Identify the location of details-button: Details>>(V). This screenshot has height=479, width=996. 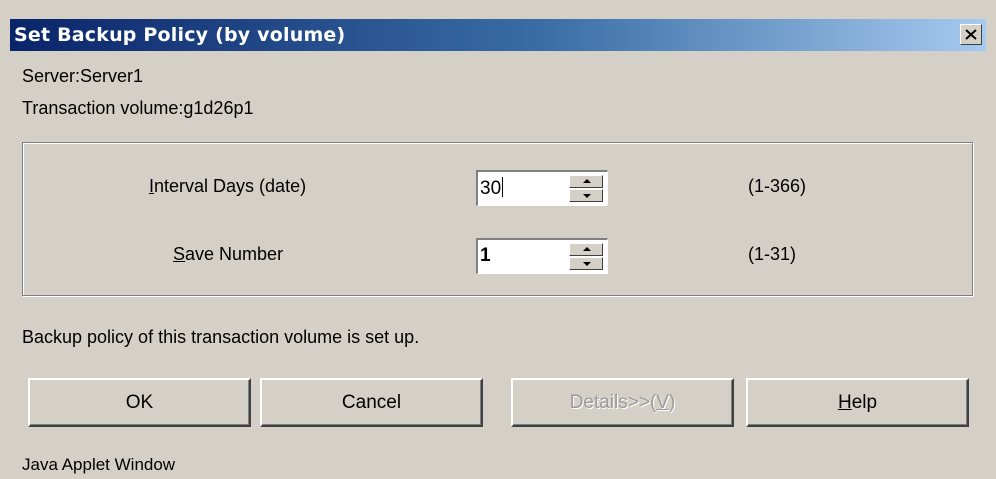
(622, 402).